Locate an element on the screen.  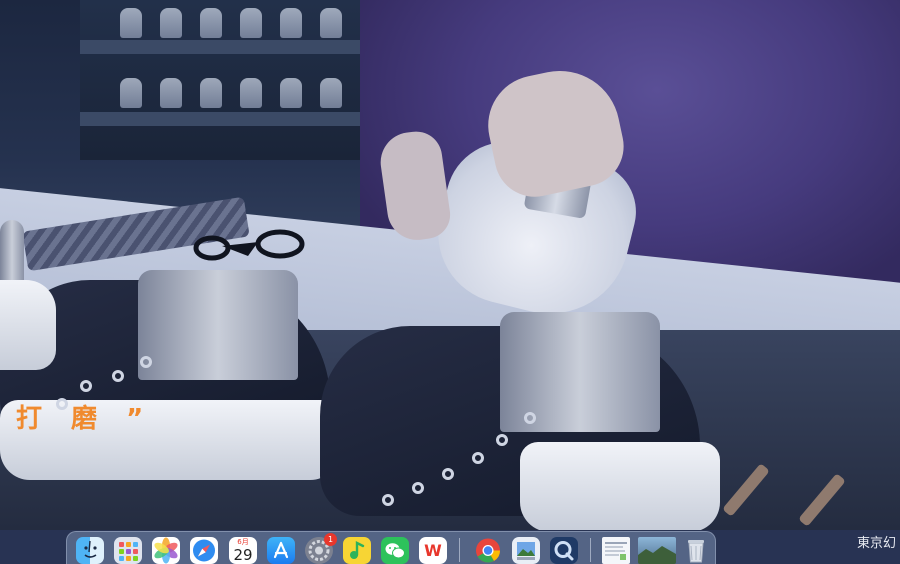
safari-icon is located at coordinates (204, 550).